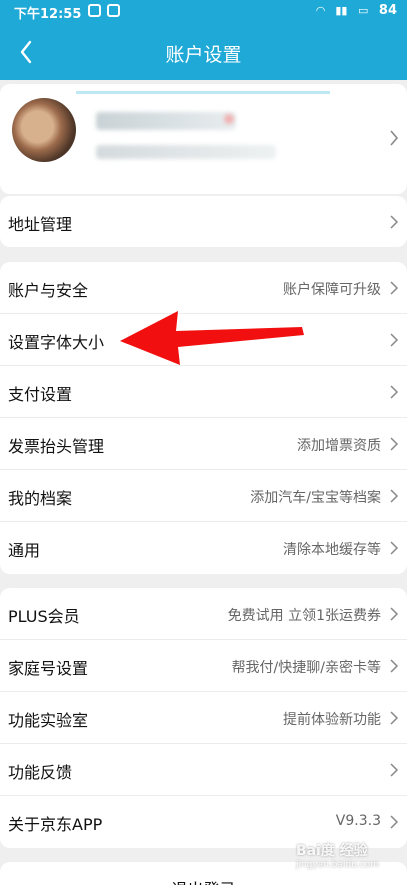  I want to click on row-value: 免费试用 立领1张运费券, so click(304, 616).